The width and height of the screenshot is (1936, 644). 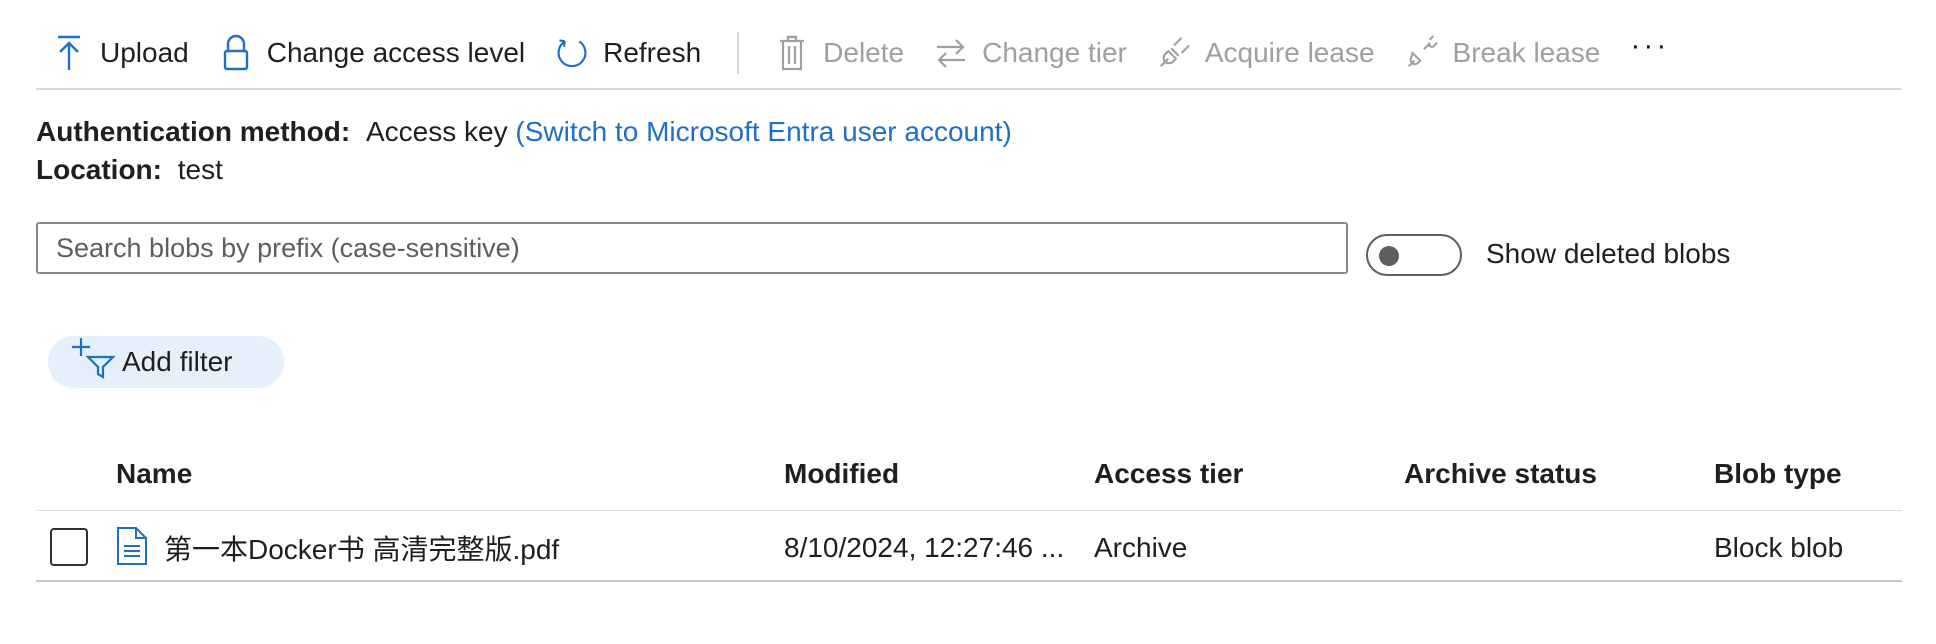 What do you see at coordinates (1141, 547) in the screenshot?
I see `blob-access-tier: Archive` at bounding box center [1141, 547].